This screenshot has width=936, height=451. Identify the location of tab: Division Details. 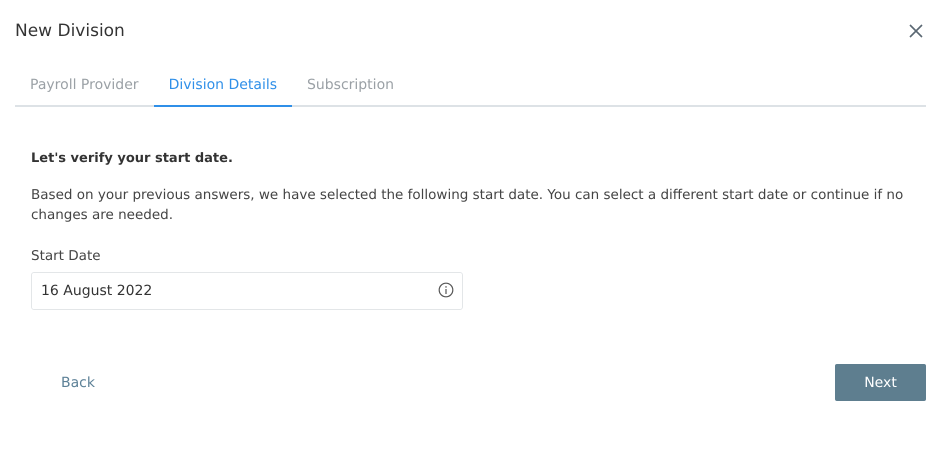
(223, 87).